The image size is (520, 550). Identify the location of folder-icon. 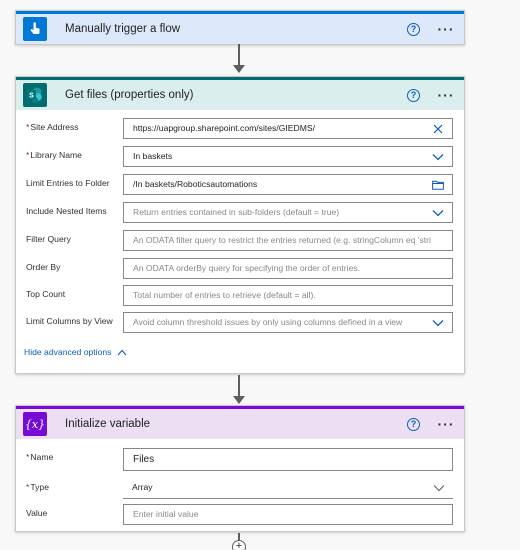
(438, 185).